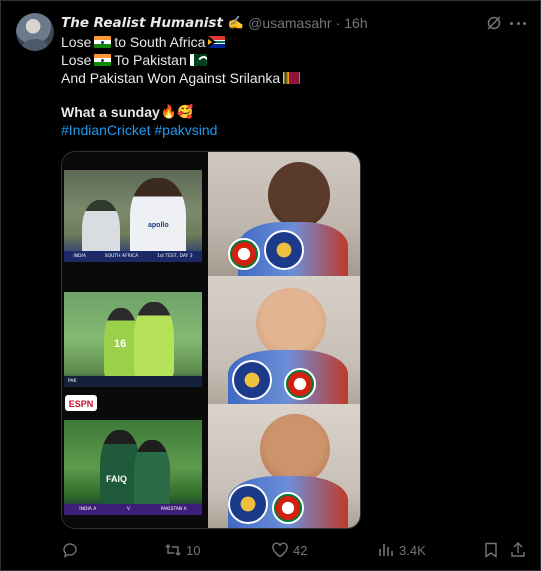  I want to click on espn-logo-icon: ESPN, so click(81, 403).